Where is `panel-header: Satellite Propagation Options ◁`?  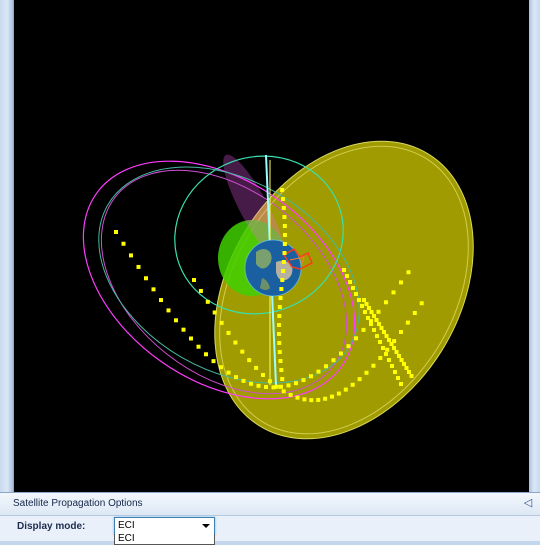
panel-header: Satellite Propagation Options ◁ is located at coordinates (270, 504).